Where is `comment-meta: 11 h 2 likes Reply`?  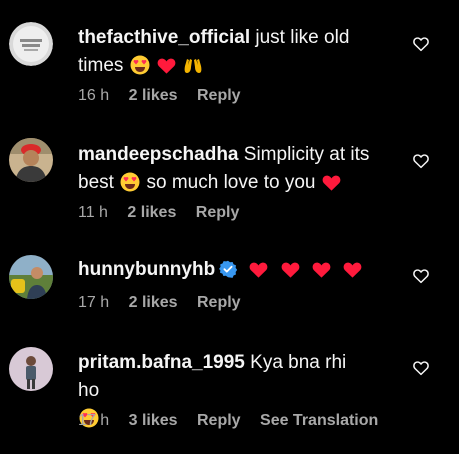
comment-meta: 11 h 2 likes Reply is located at coordinates (166, 213).